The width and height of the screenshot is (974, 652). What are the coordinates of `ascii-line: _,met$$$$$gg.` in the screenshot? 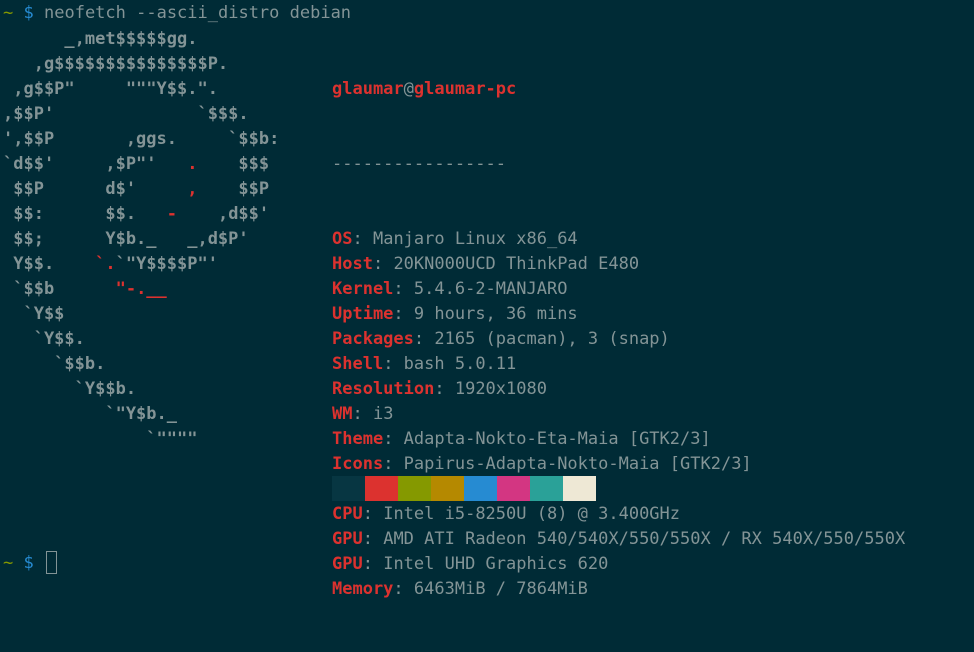 It's located at (141, 39).